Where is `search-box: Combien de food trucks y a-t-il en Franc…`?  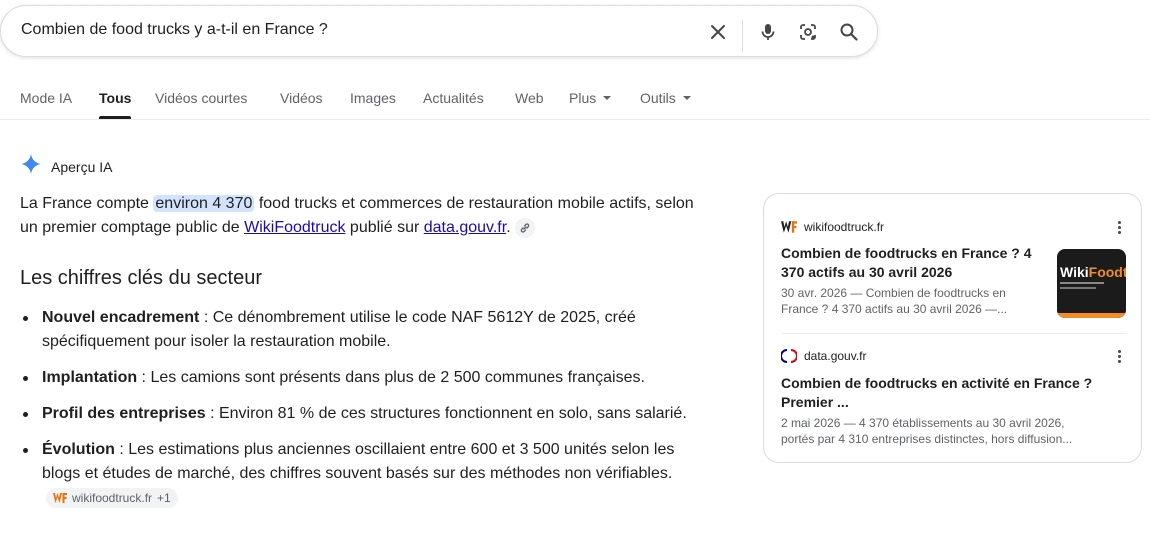
search-box: Combien de food trucks y a-t-il en Franc… is located at coordinates (439, 31).